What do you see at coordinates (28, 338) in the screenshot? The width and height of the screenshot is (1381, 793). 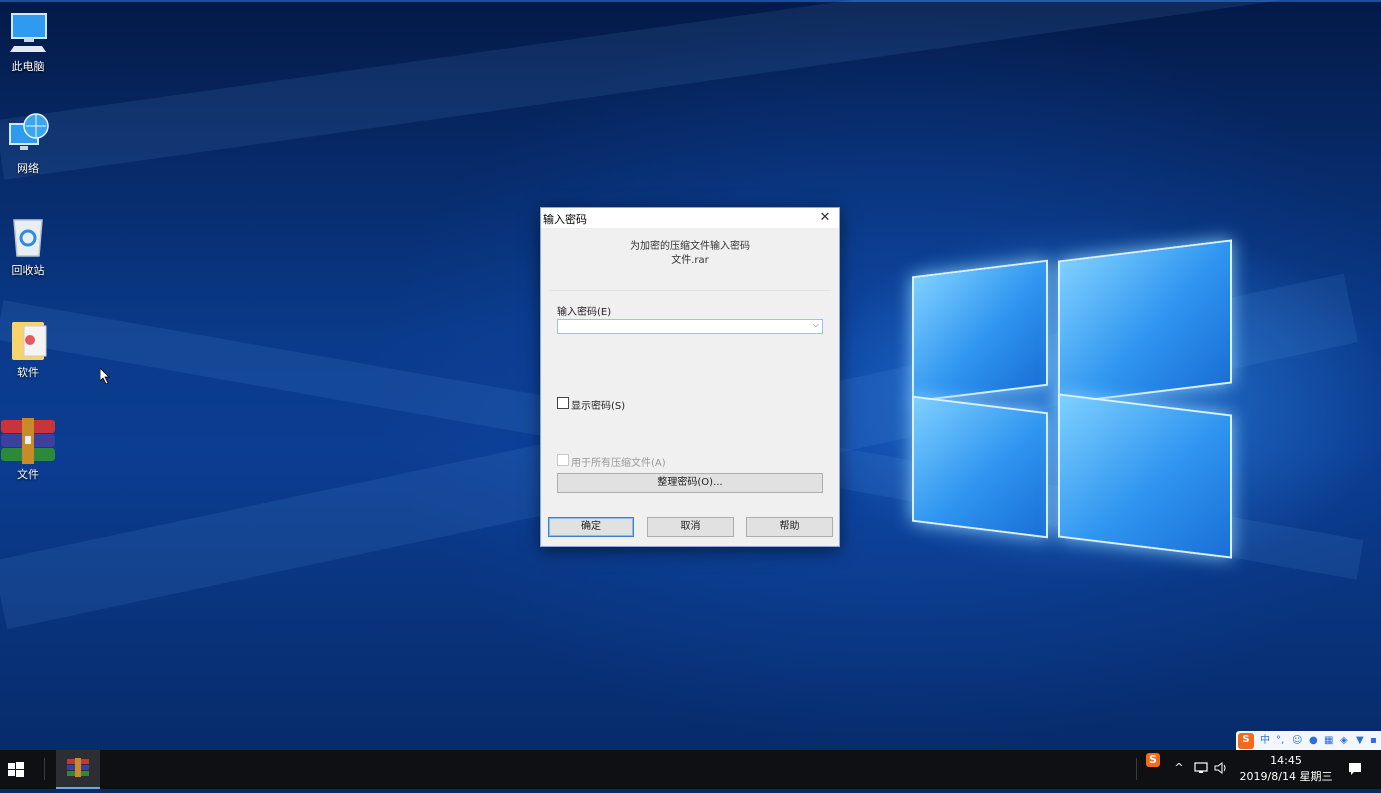 I see `folder-icon` at bounding box center [28, 338].